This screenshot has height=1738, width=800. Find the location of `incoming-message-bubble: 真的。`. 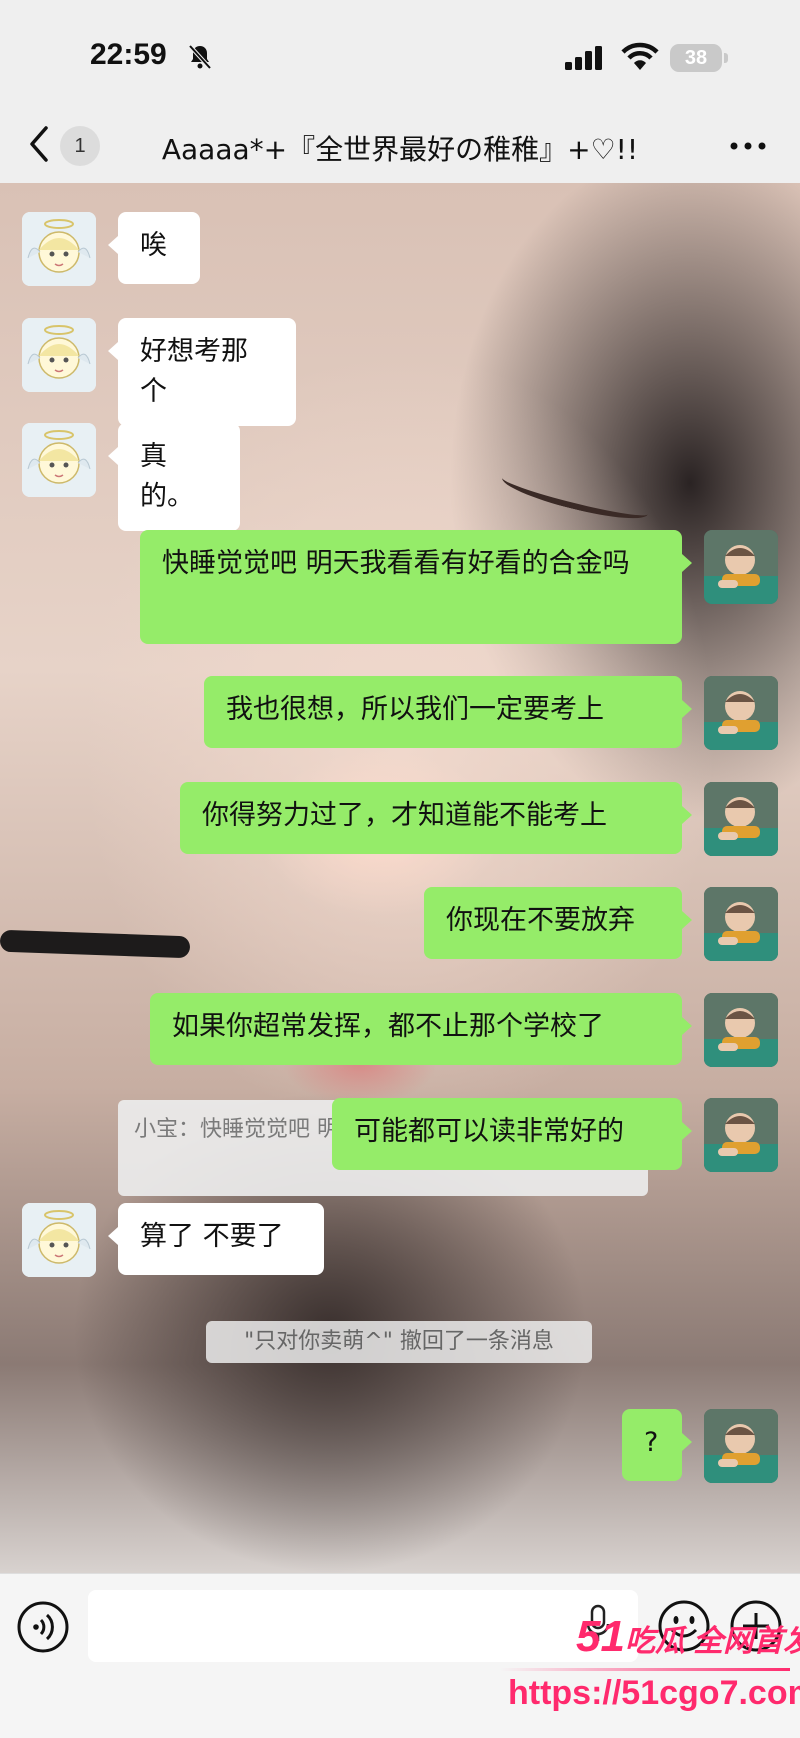

incoming-message-bubble: 真的。 is located at coordinates (174, 477).